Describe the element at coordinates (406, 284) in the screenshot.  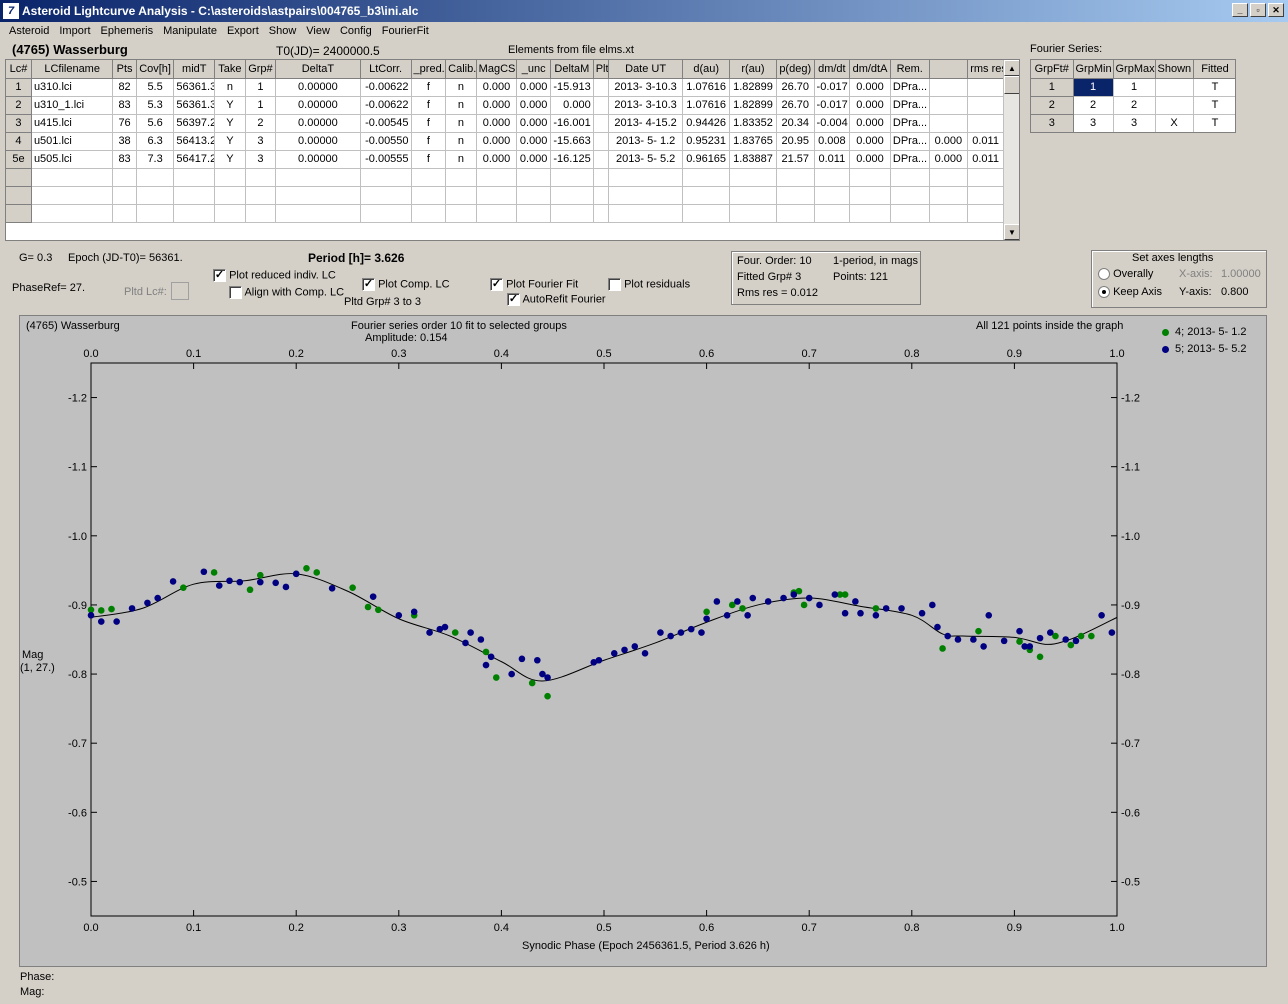
I see `comp-check: ✓ Plot Comp. LC` at that location.